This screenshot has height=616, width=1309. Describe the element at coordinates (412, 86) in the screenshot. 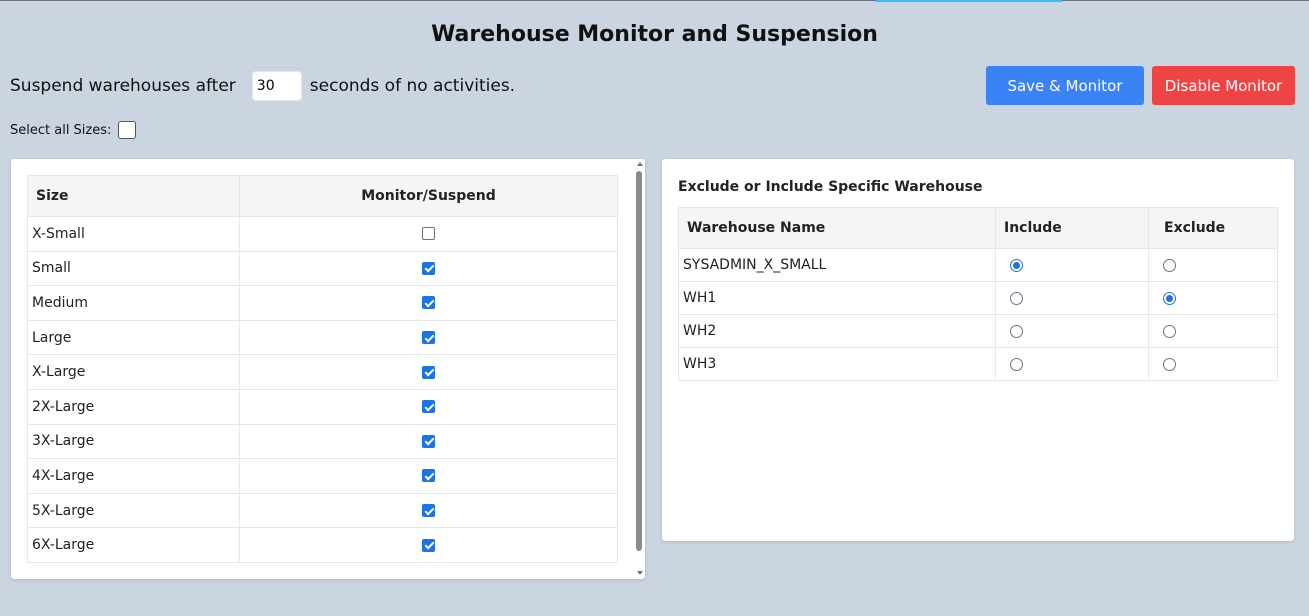

I see `suspend-suffix-label: seconds of no activities.` at that location.